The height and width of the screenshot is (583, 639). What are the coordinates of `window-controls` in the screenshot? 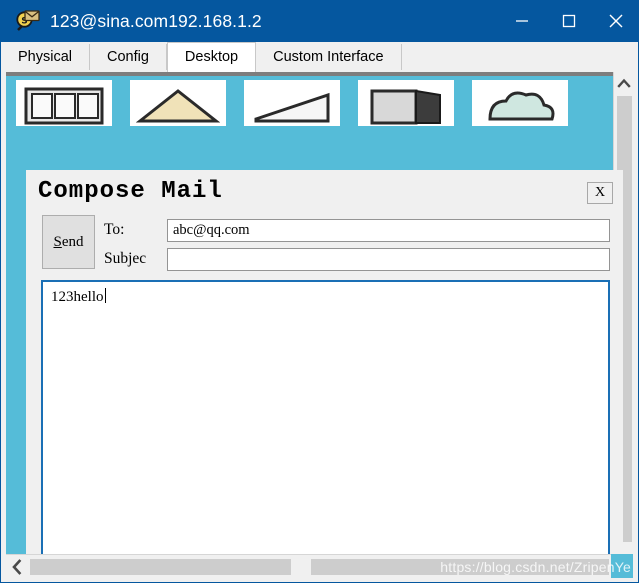 It's located at (568, 21).